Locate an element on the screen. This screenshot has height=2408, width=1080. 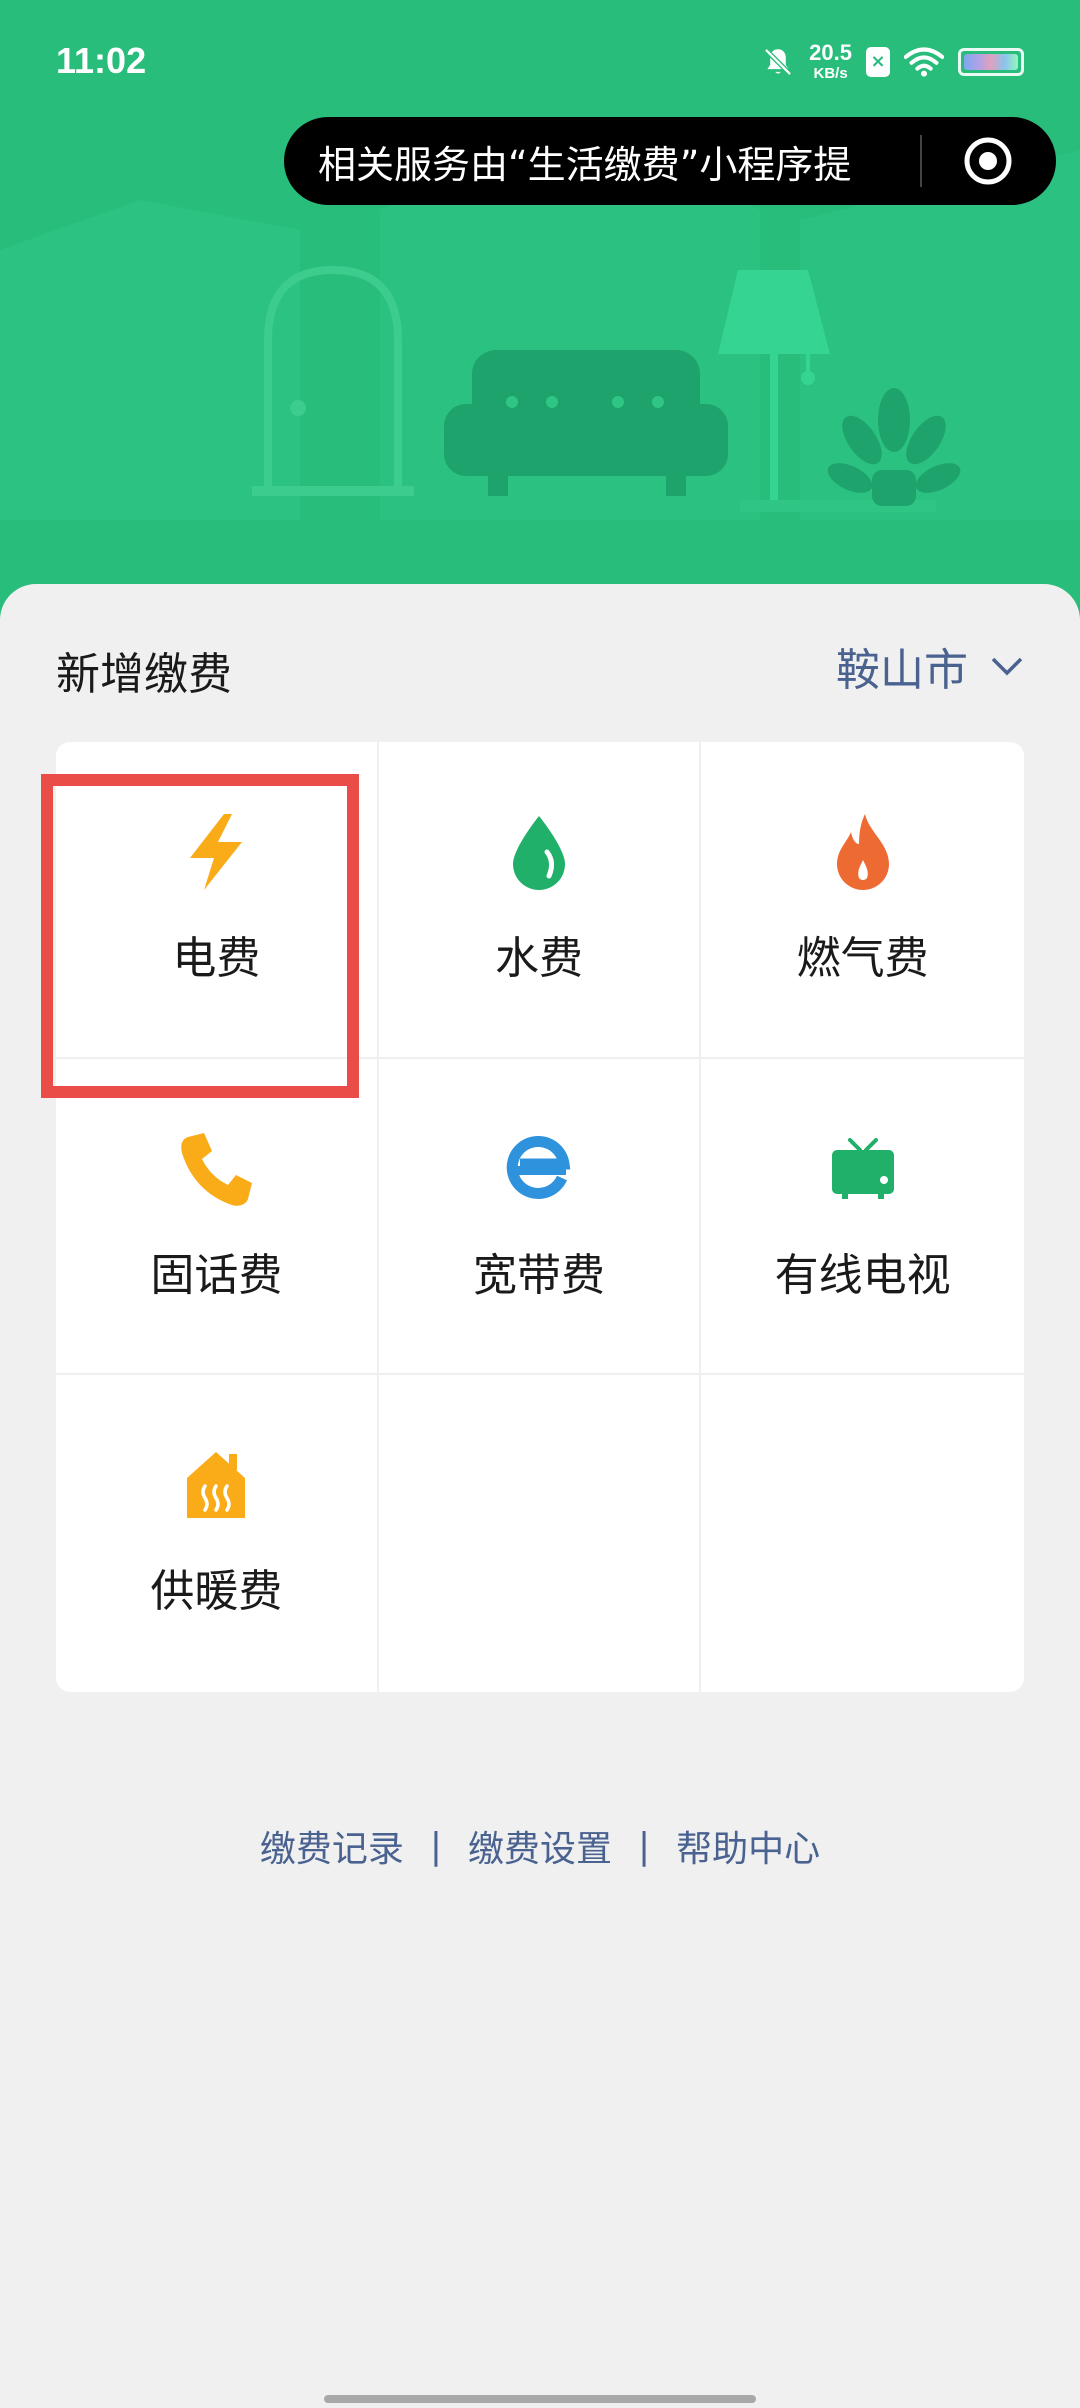
broadband-e-icon is located at coordinates (539, 1169).